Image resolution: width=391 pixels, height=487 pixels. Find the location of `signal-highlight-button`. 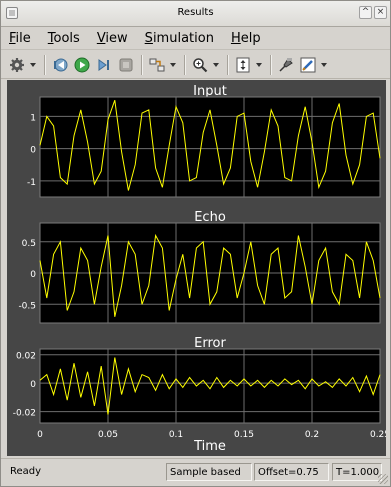

signal-highlight-button is located at coordinates (157, 65).